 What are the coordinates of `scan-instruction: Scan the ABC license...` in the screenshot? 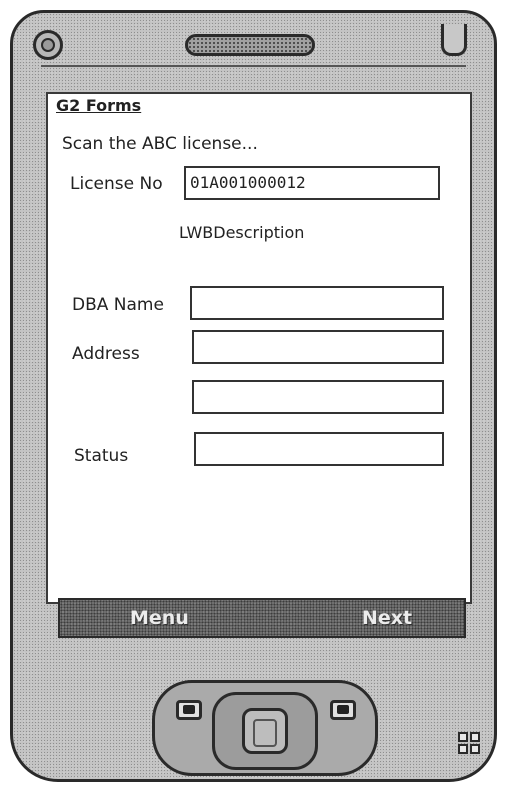 It's located at (160, 144).